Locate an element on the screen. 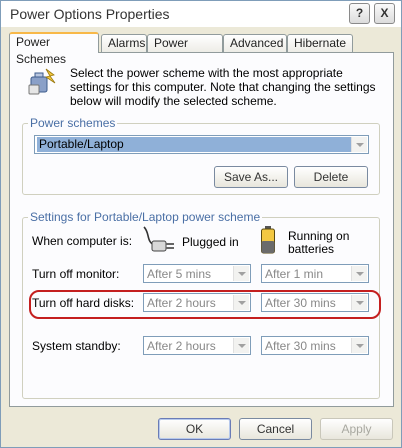  standby-batteries-select: After 30 mins is located at coordinates (315, 345).